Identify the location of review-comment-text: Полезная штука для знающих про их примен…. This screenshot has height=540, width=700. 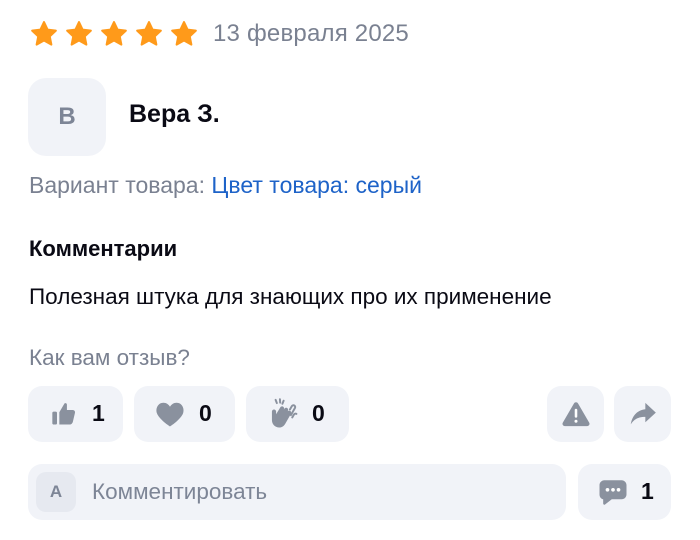
(290, 296).